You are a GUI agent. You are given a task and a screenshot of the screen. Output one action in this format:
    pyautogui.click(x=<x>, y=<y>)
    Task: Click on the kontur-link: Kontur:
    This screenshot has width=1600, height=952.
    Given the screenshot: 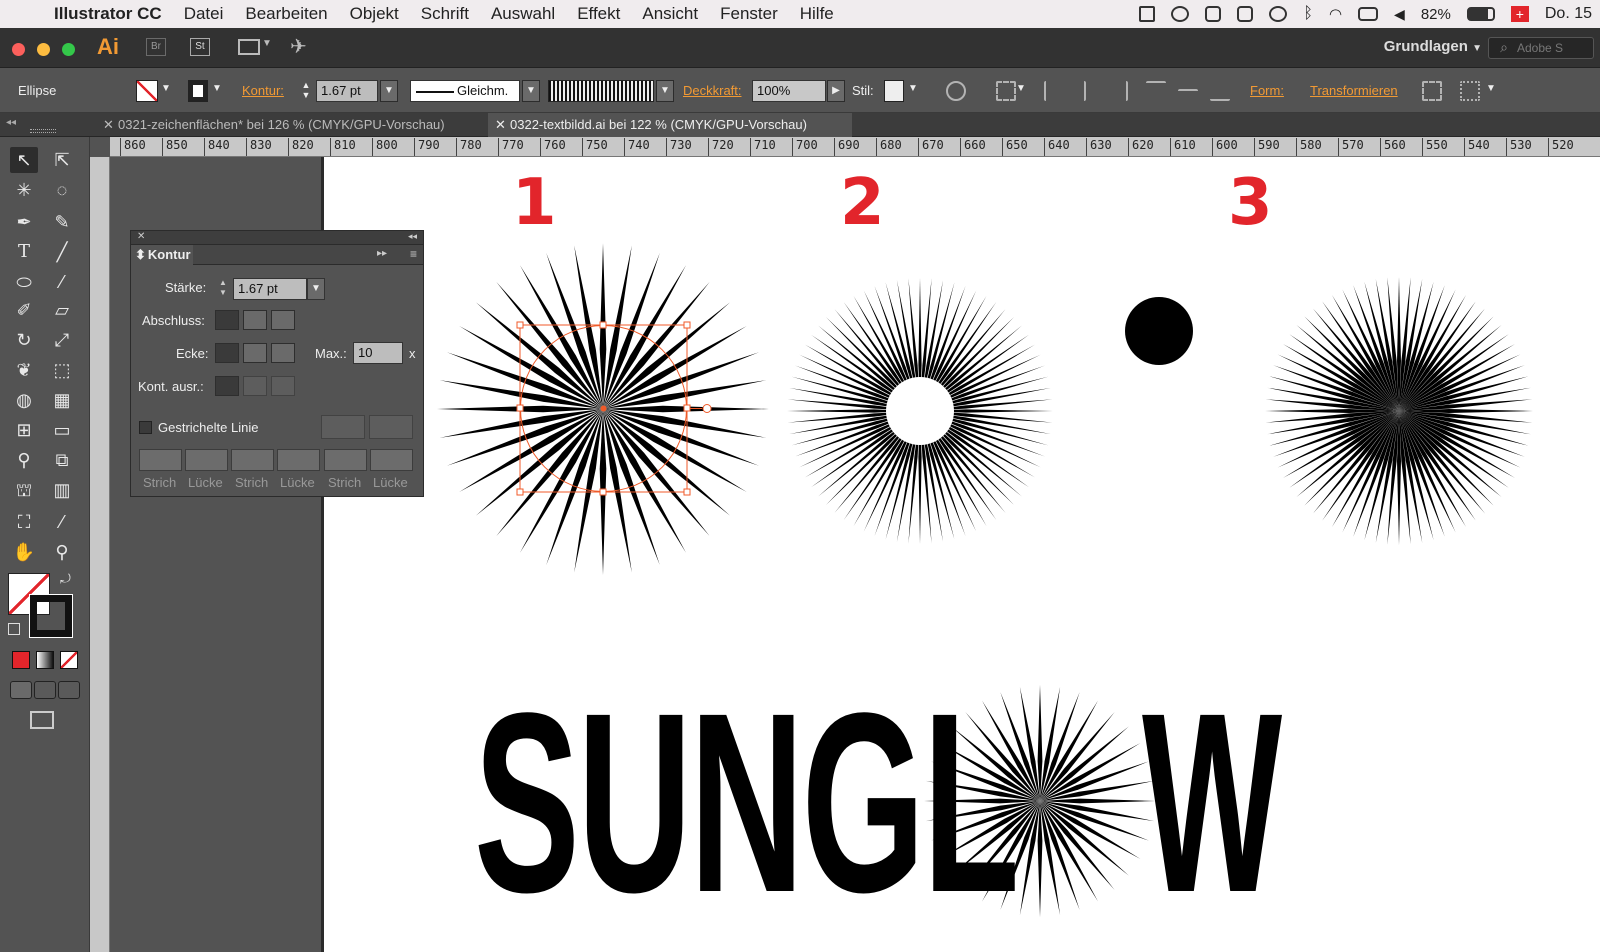 What is the action you would take?
    pyautogui.click(x=263, y=90)
    